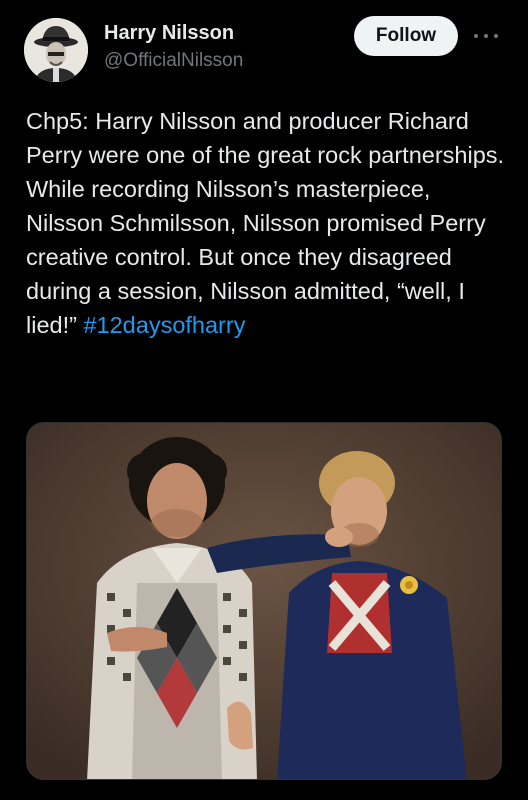  I want to click on avatar, so click(56, 50).